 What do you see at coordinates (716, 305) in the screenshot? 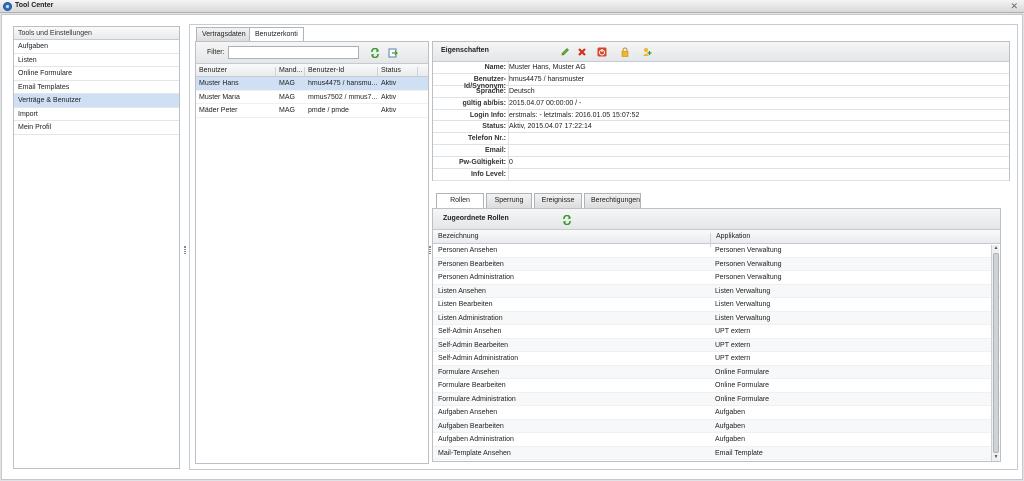
I see `role-row: Listen Bearbeiten Listen Verwaltung` at bounding box center [716, 305].